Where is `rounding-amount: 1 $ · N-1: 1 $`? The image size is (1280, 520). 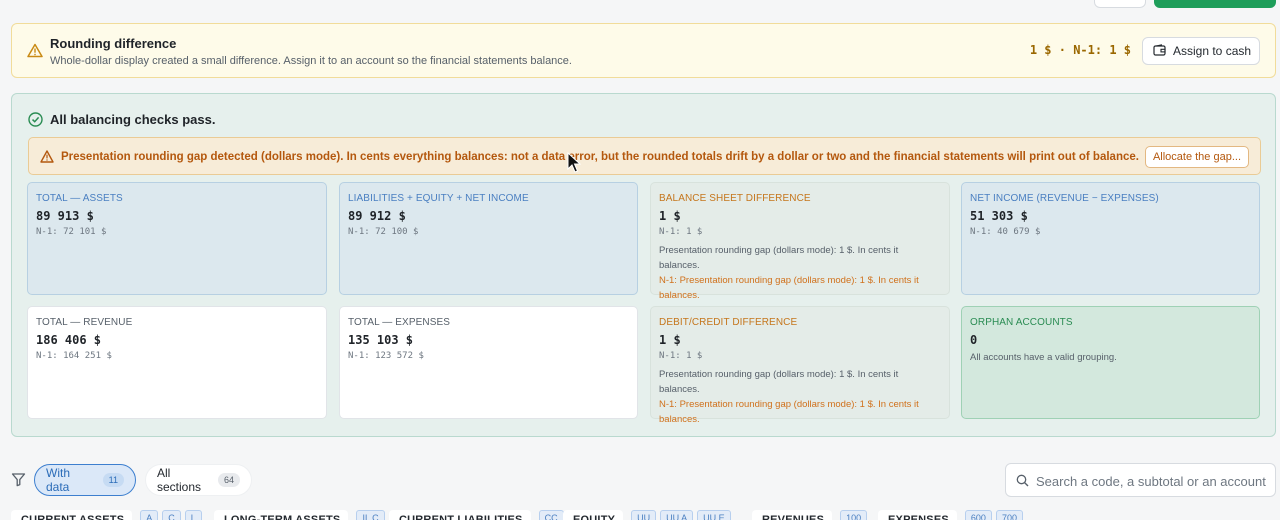
rounding-amount: 1 $ · N-1: 1 $ is located at coordinates (1080, 50).